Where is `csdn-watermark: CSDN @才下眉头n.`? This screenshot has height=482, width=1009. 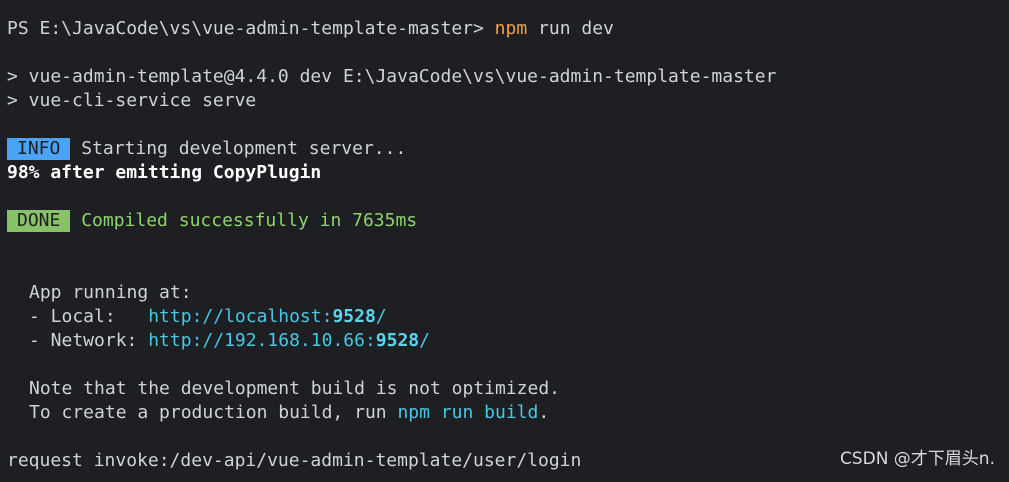
csdn-watermark: CSDN @才下眉头n. is located at coordinates (917, 459).